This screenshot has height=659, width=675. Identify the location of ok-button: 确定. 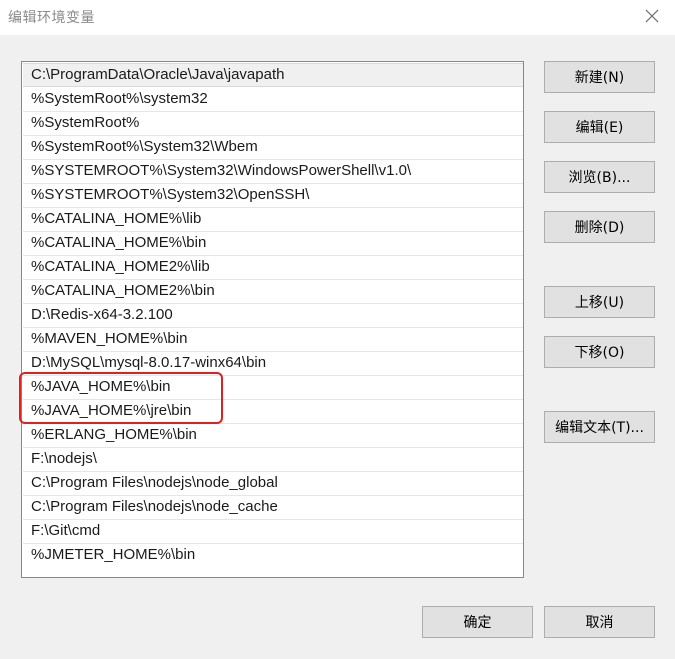
(477, 622).